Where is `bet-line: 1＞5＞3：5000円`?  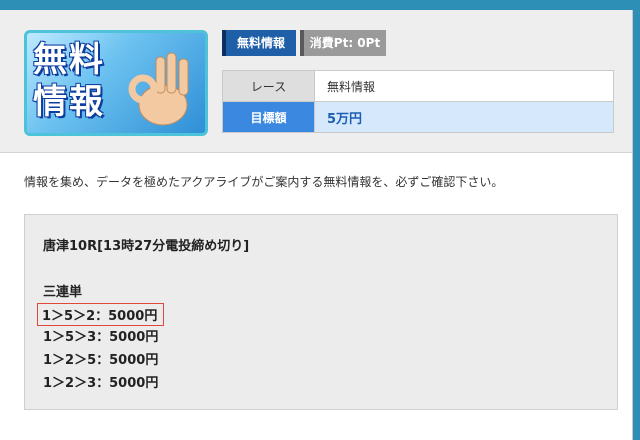 bet-line: 1＞5＞3：5000円 is located at coordinates (101, 337).